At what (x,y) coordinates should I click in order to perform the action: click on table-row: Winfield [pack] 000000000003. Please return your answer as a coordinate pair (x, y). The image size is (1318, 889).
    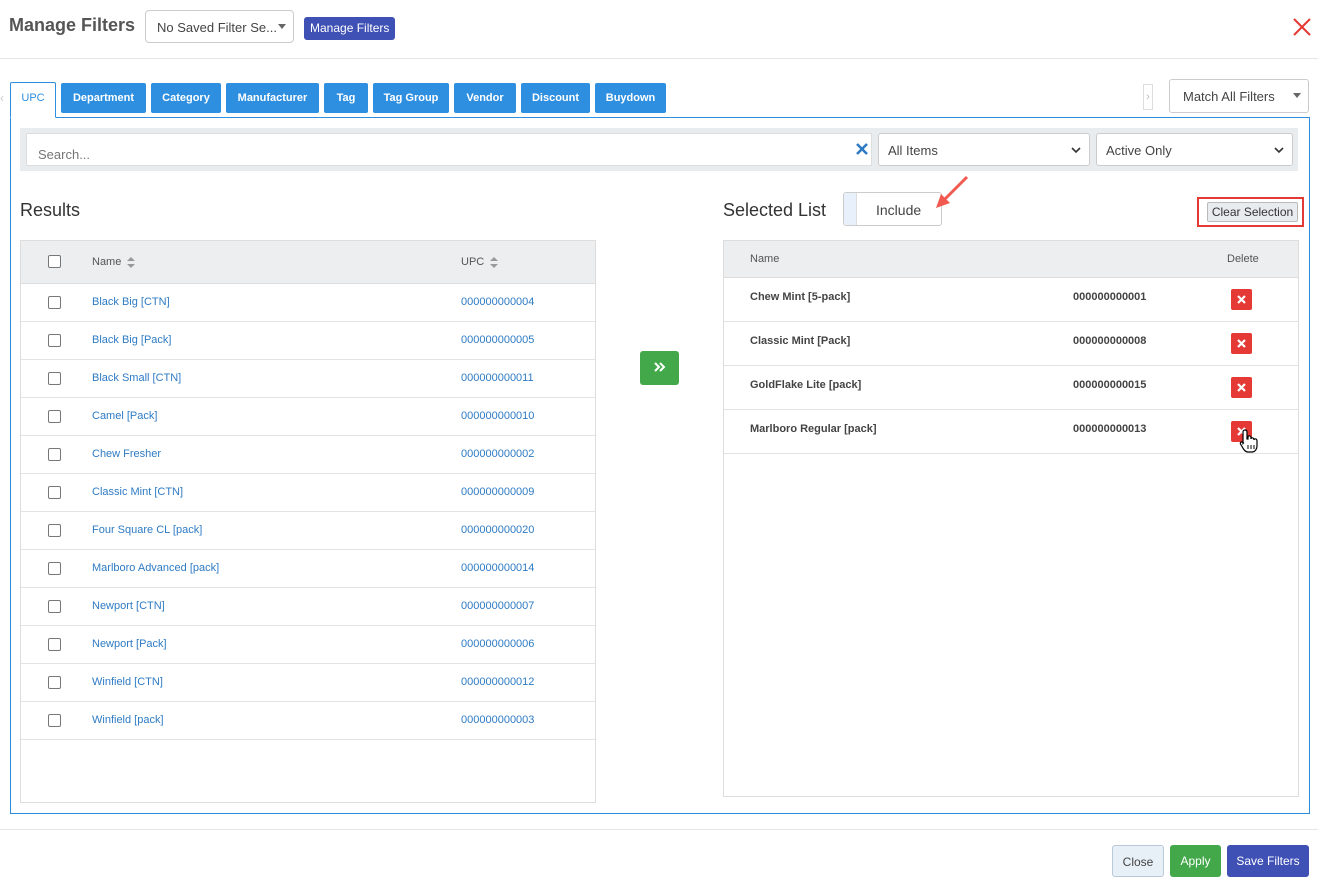
    Looking at the image, I should click on (308, 721).